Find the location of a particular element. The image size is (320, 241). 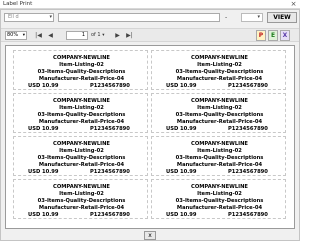

previous-page-icon: ◀ is located at coordinates (50, 35).